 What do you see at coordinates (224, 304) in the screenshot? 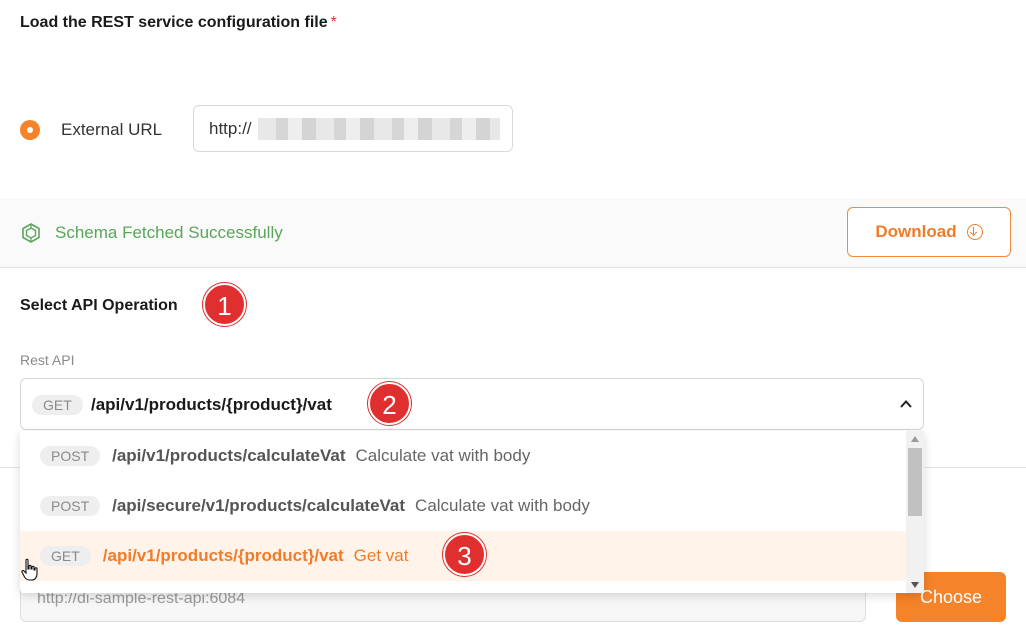
I see `annotation-badge-1: 1` at bounding box center [224, 304].